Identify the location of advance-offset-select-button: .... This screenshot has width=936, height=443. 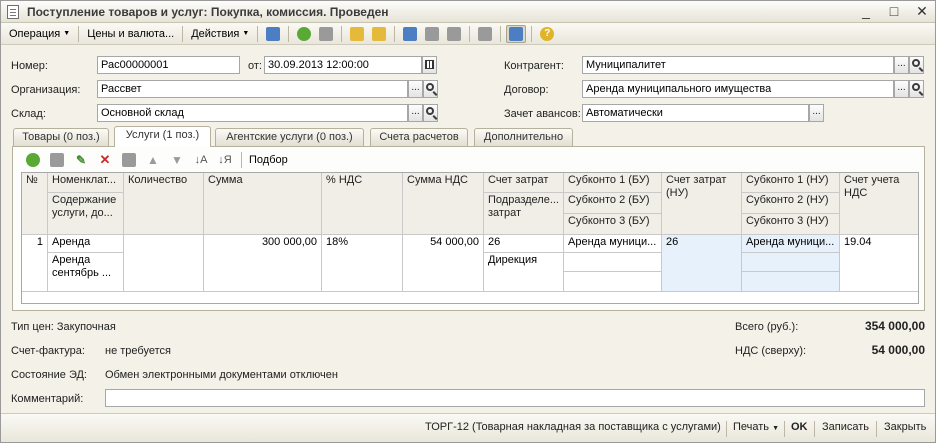
(816, 113).